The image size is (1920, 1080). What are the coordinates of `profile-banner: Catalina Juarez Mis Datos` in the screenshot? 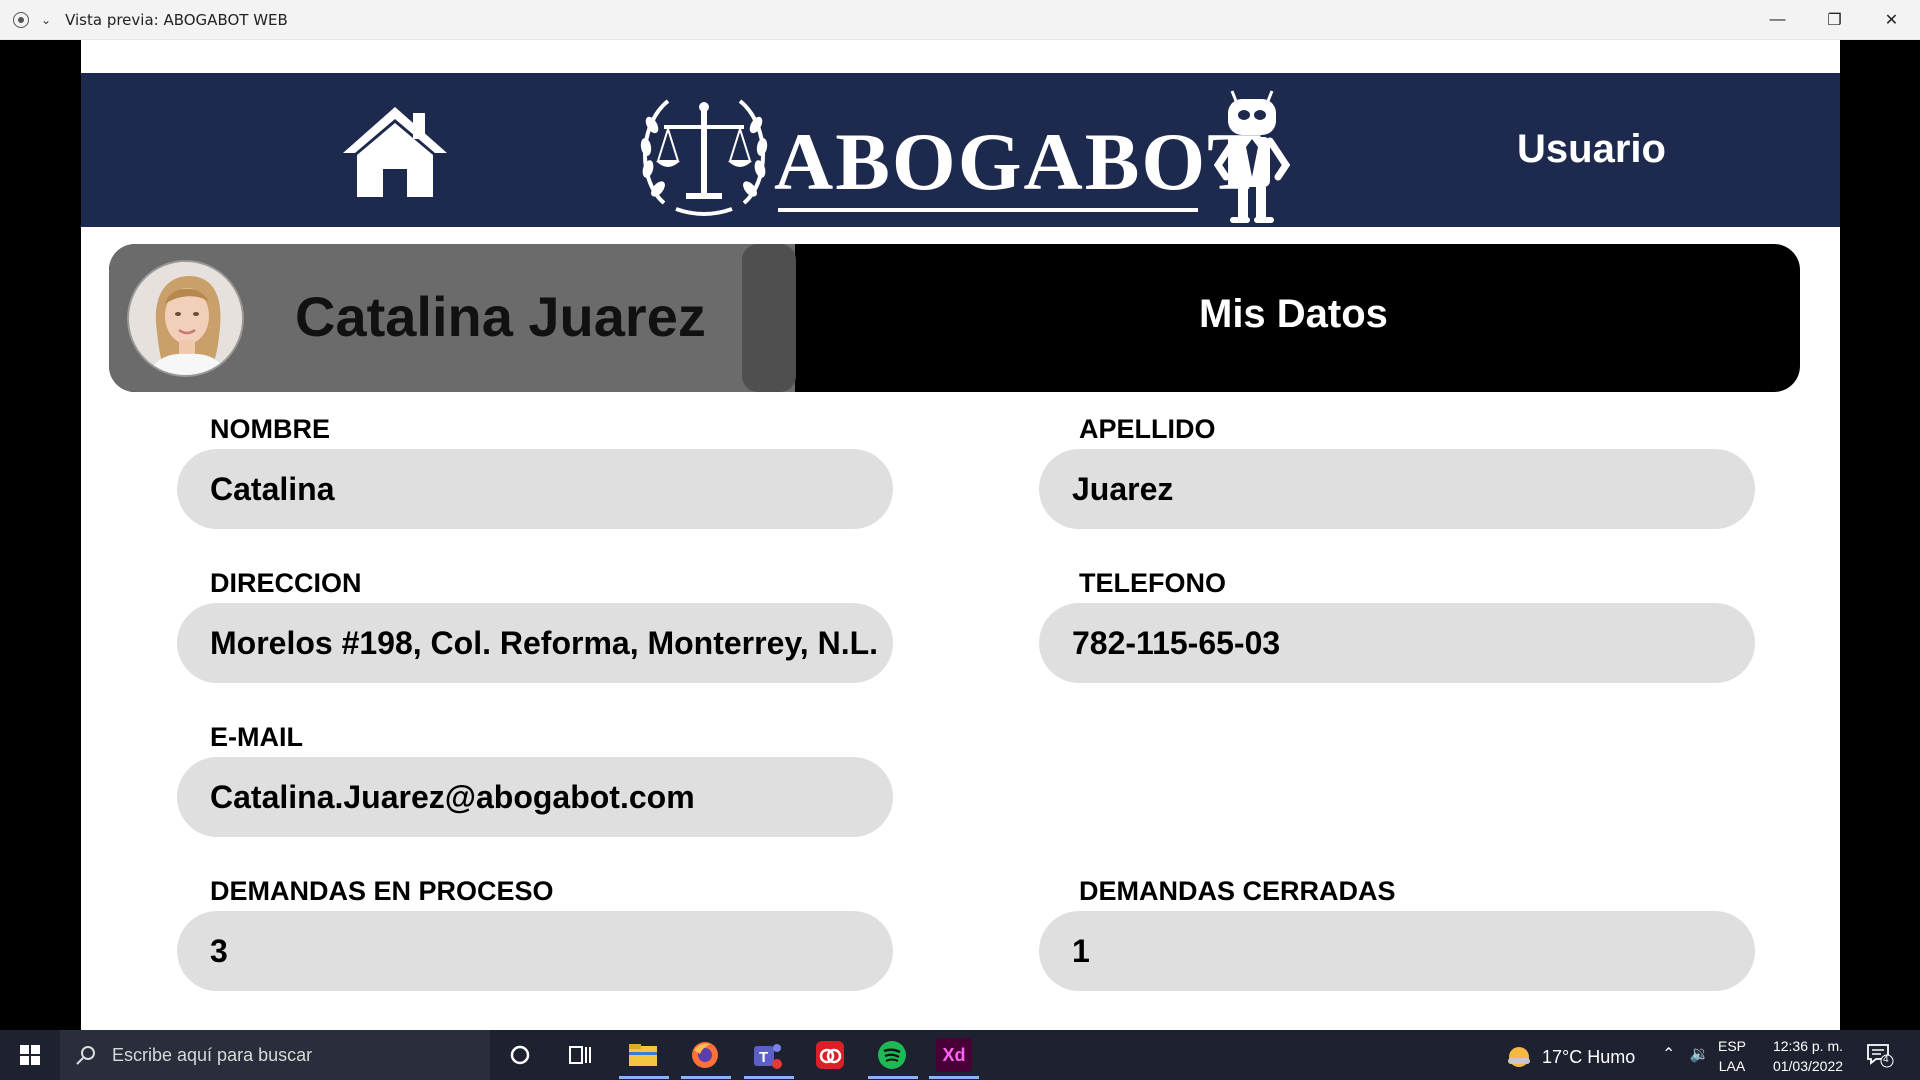 It's located at (954, 318).